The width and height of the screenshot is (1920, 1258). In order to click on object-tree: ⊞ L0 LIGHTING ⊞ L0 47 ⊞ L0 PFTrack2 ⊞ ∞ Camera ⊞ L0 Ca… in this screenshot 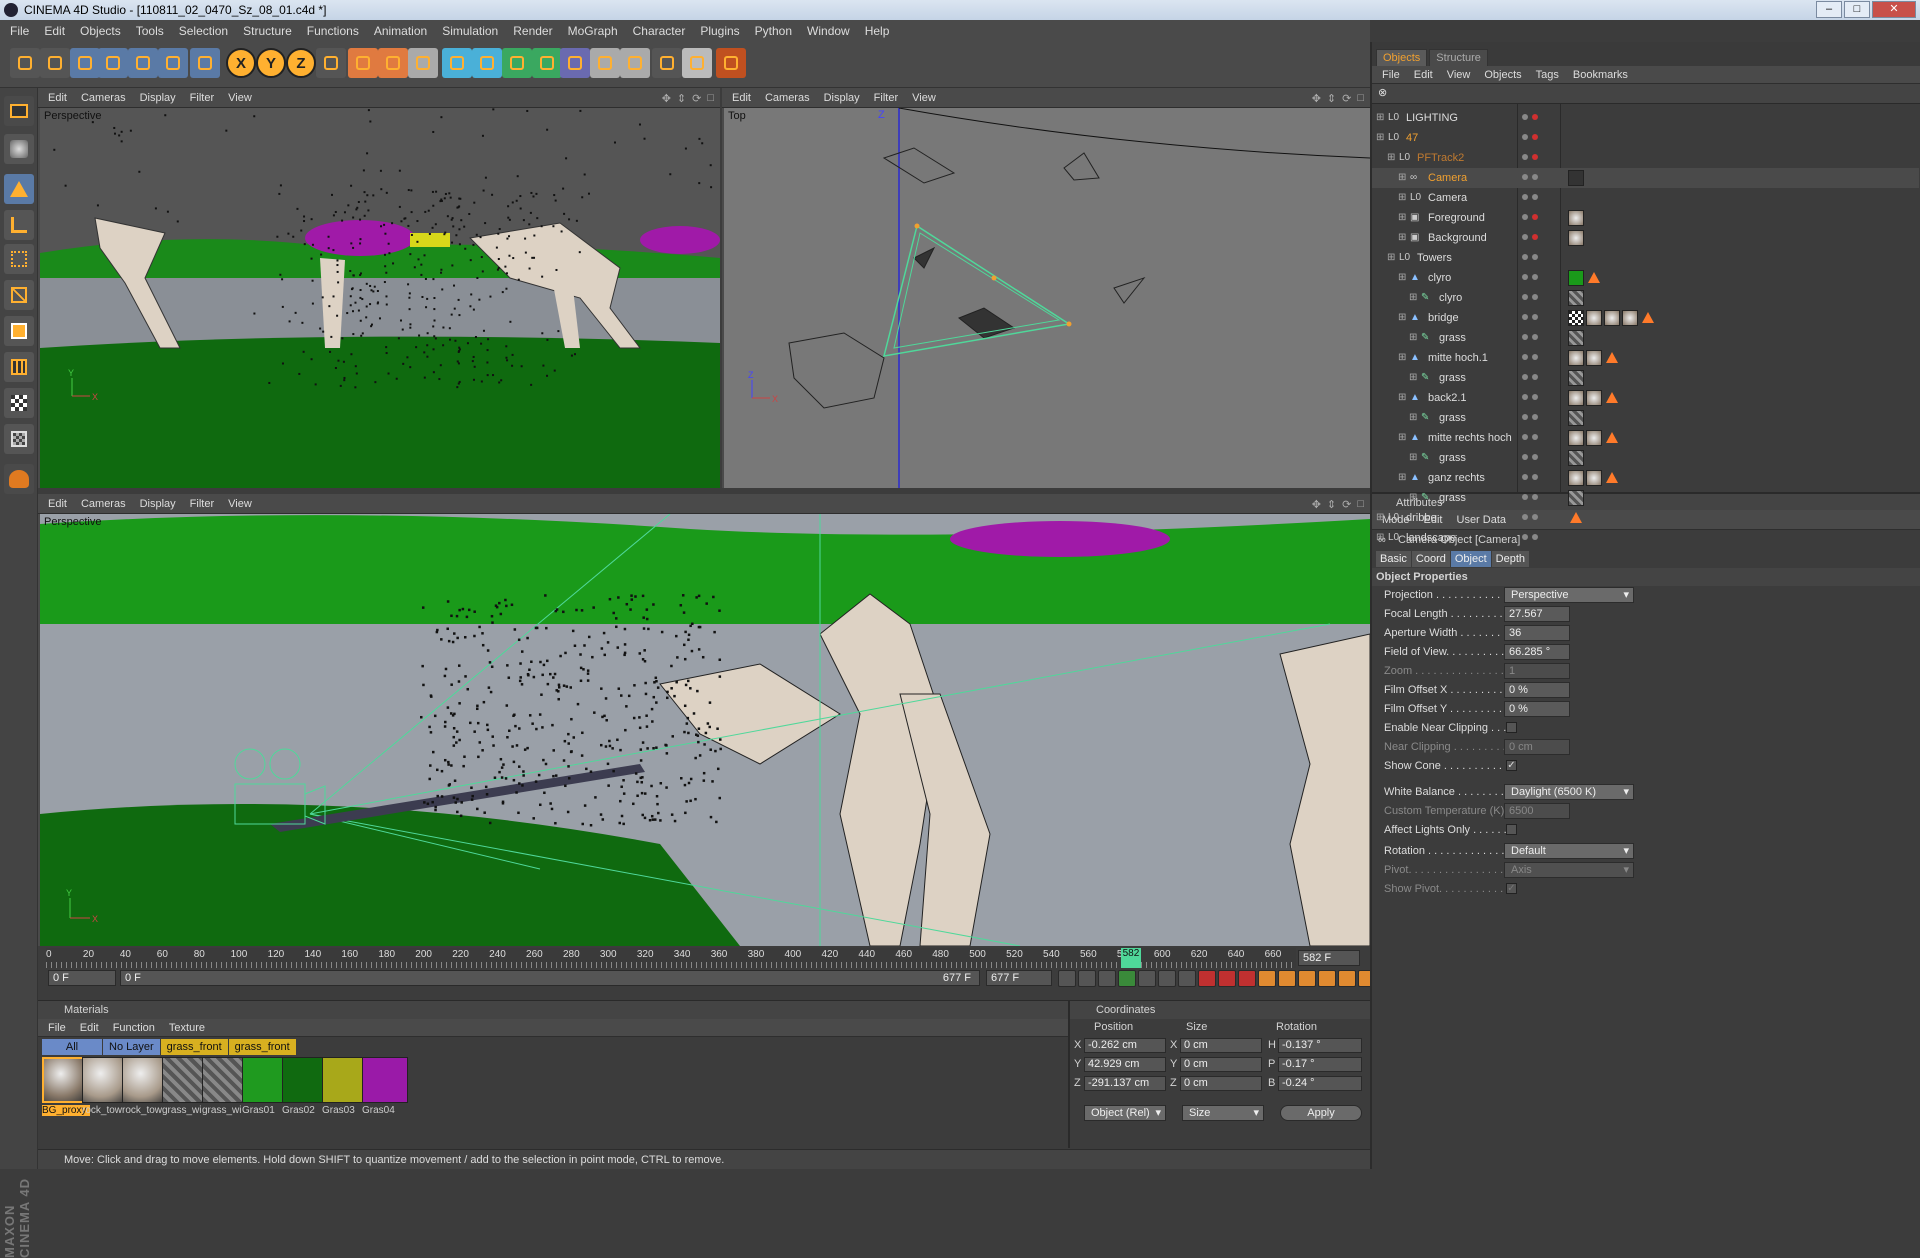, I will do `click(1646, 324)`.